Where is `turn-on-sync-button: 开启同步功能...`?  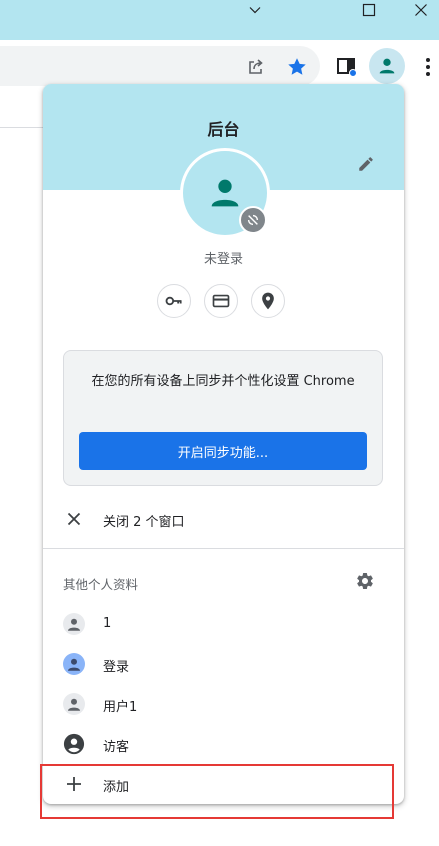
turn-on-sync-button: 开启同步功能... is located at coordinates (223, 451).